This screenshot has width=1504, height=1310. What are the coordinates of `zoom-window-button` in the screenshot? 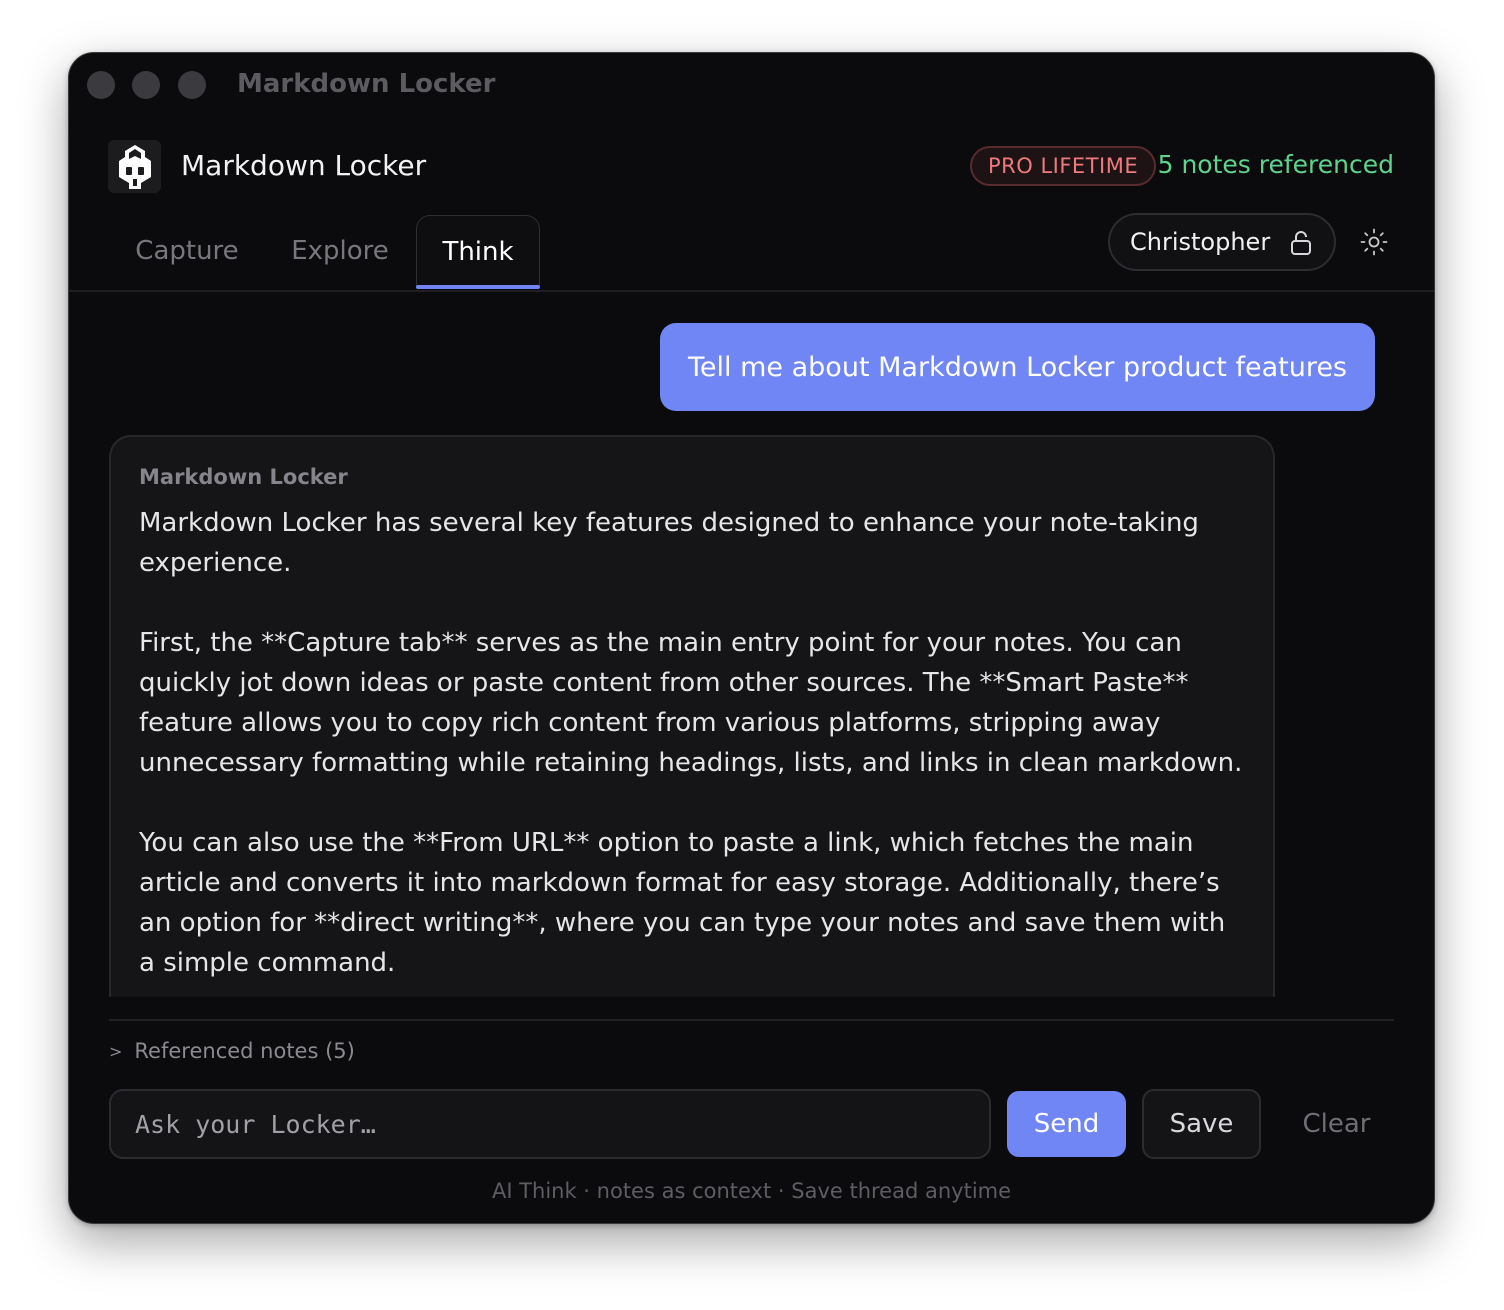 It's located at (192, 85).